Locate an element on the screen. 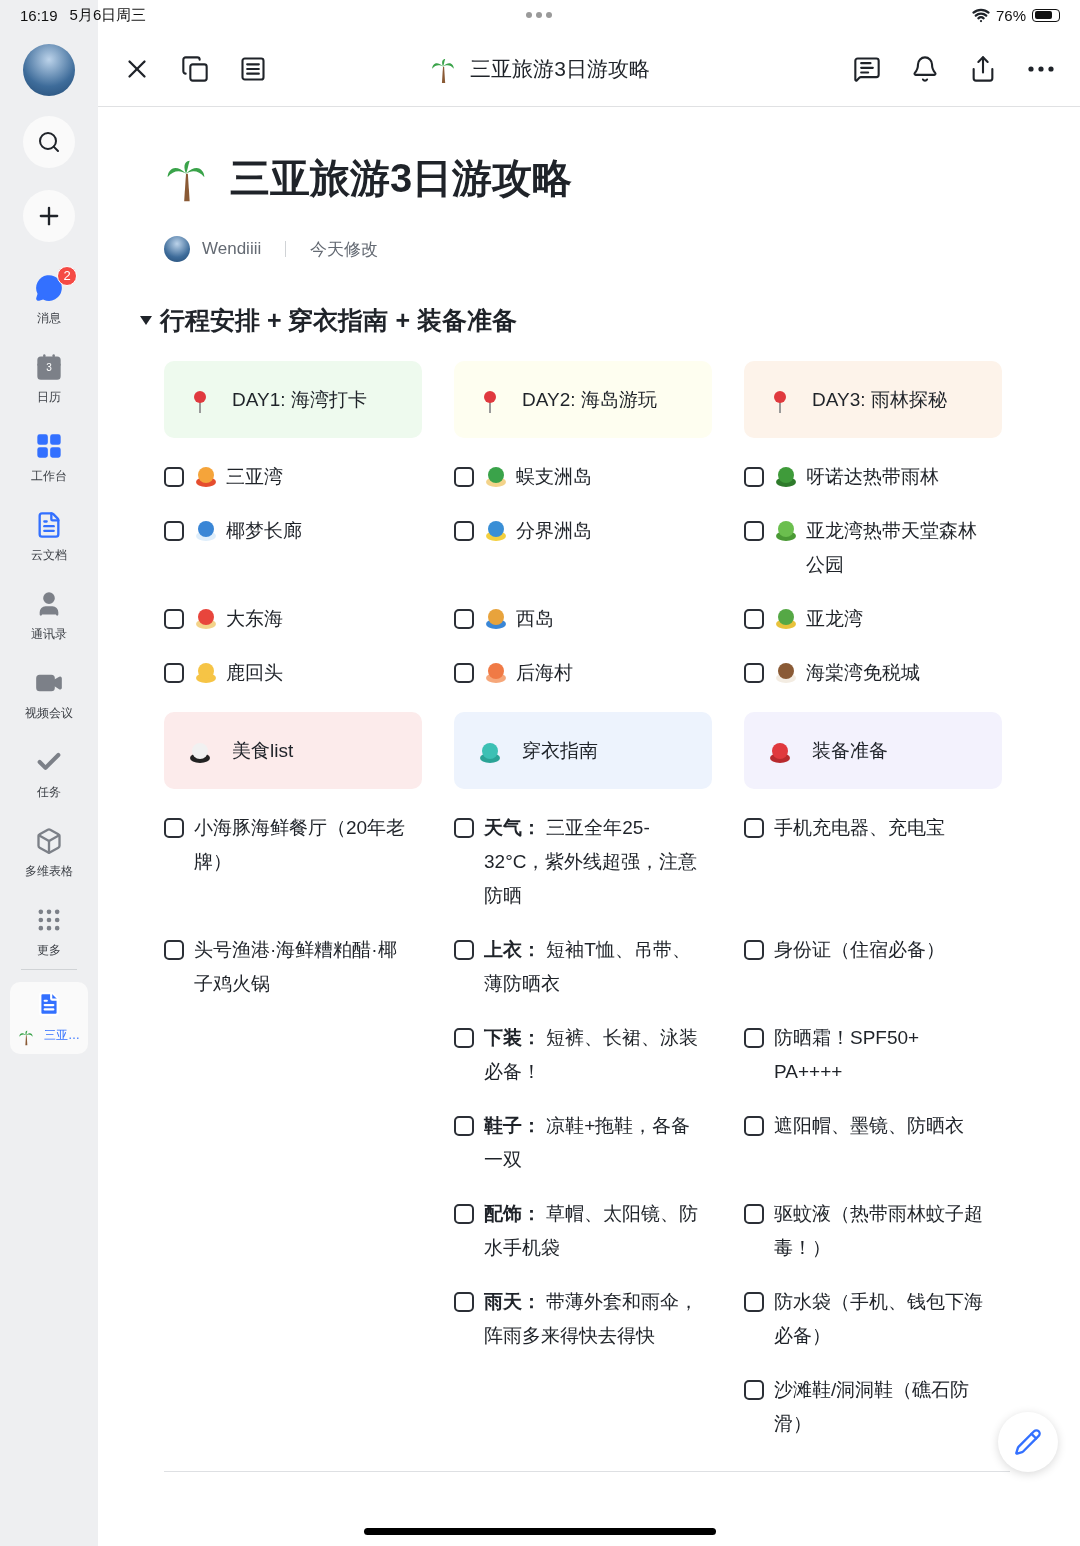 This screenshot has height=1546, width=1080. header-text: DAY1: 海湾打卡 is located at coordinates (299, 399).